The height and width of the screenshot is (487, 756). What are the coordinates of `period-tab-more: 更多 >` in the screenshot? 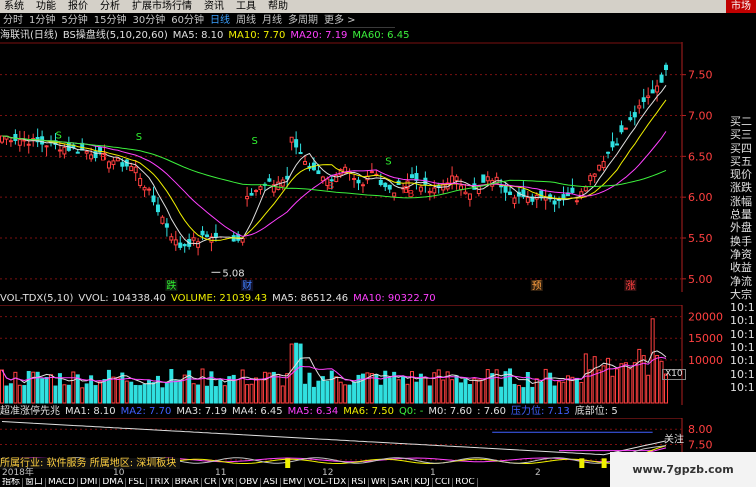 It's located at (340, 20).